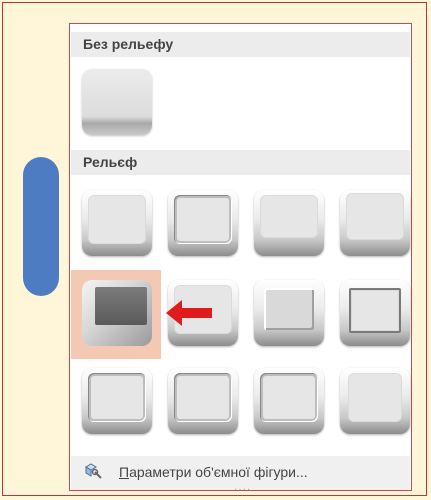 This screenshot has height=500, width=431. Describe the element at coordinates (289, 223) in the screenshot. I see `bevel-option-cross` at that location.